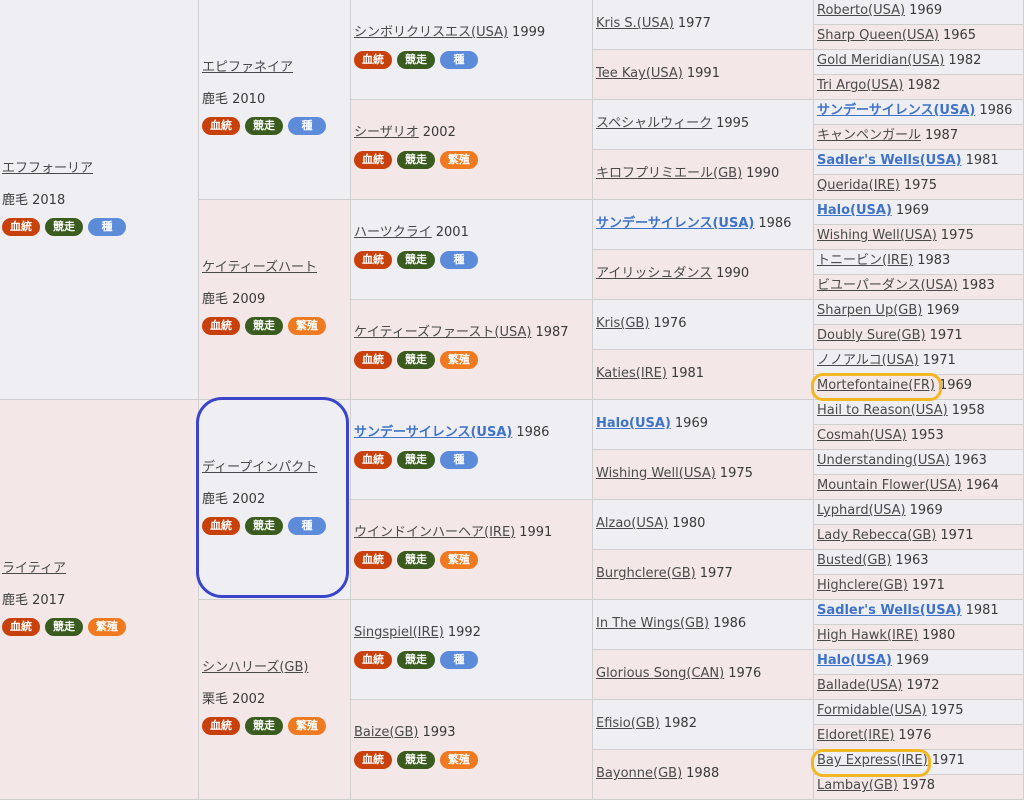  I want to click on horse-name-link: キャンペンガール, so click(869, 135).